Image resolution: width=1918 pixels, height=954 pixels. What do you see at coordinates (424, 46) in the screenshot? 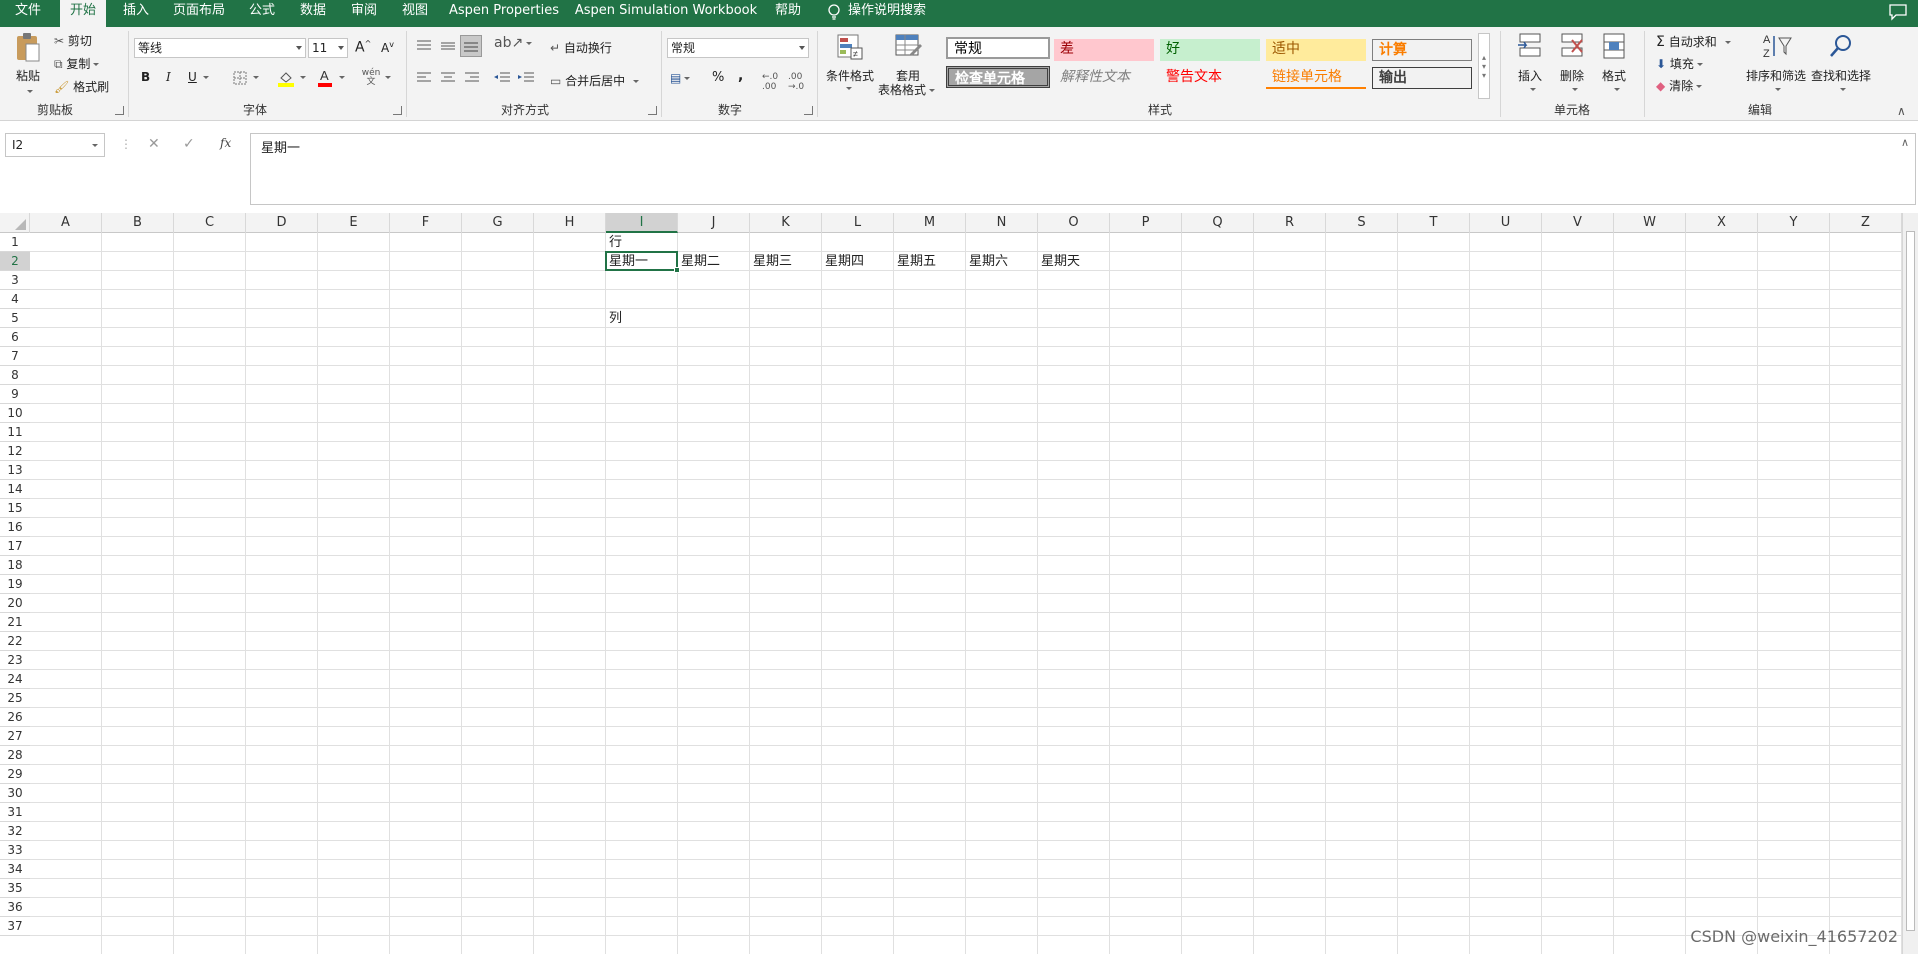
I see `align-top-icon` at bounding box center [424, 46].